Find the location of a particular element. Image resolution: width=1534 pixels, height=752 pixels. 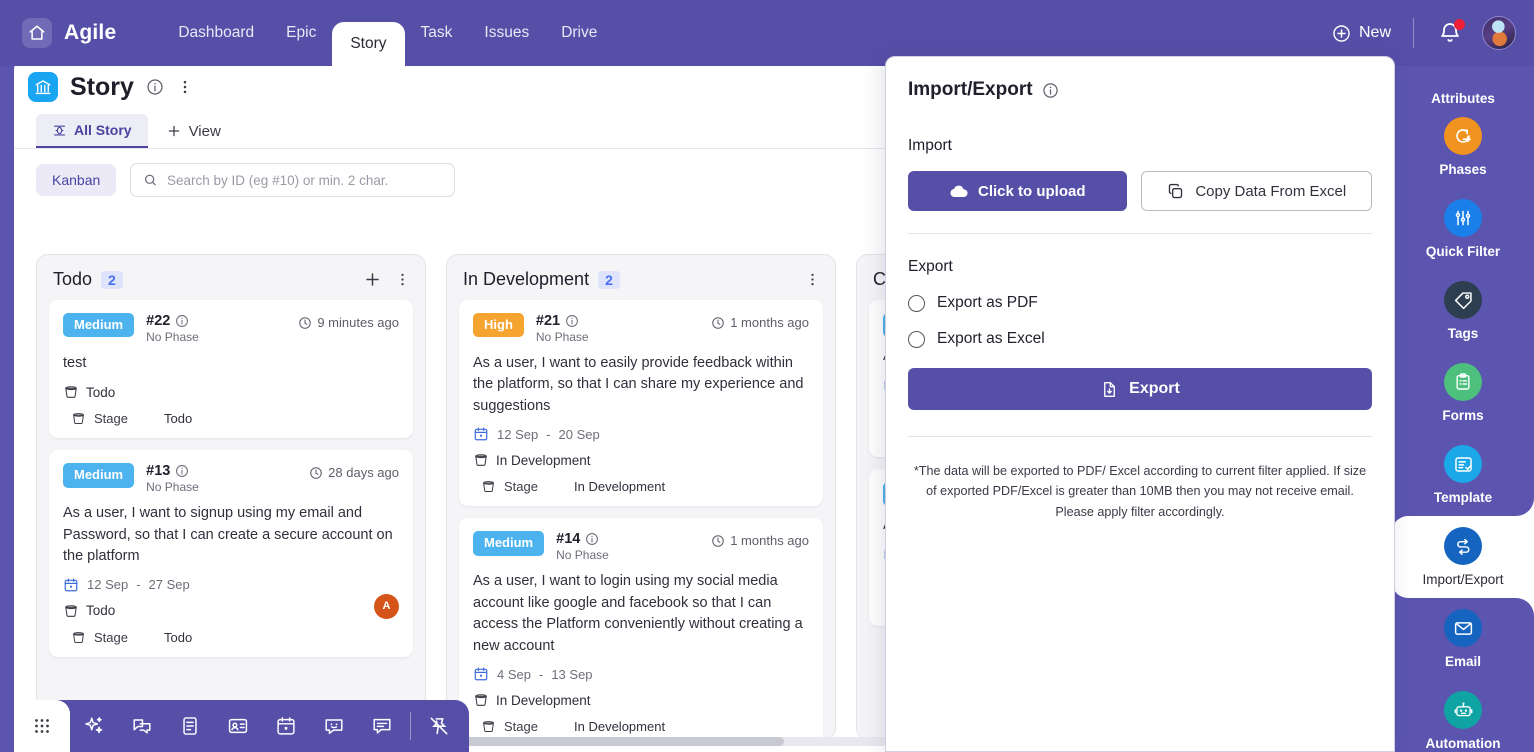

card-id-block: #22 No Phase is located at coordinates (172, 328).